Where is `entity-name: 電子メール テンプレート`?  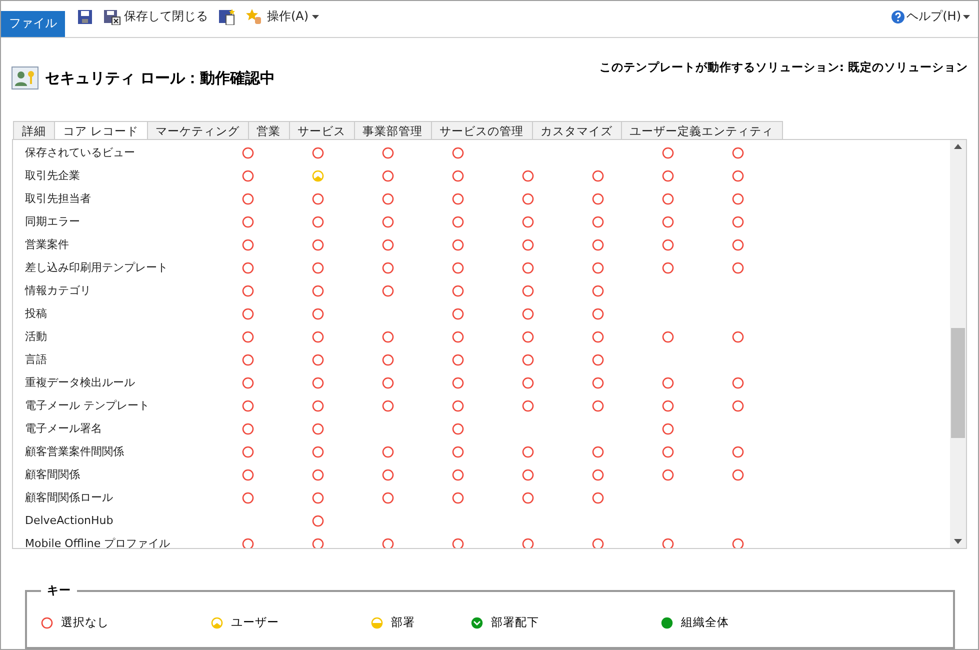
entity-name: 電子メール テンプレート is located at coordinates (87, 405).